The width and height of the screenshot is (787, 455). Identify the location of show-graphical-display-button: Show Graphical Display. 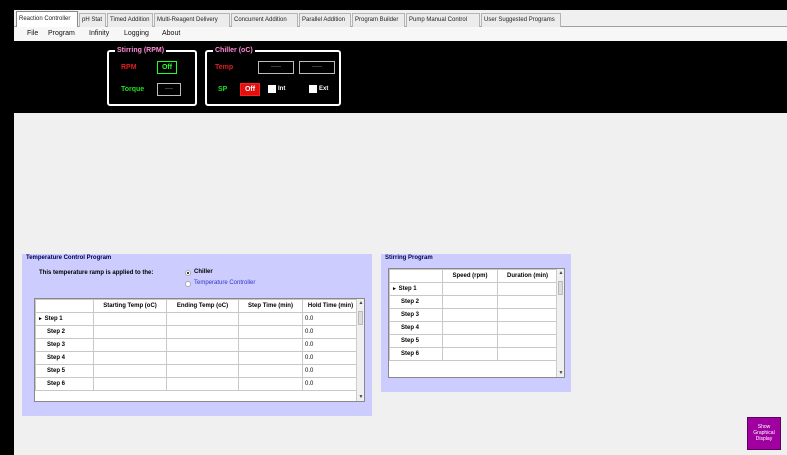
(764, 433).